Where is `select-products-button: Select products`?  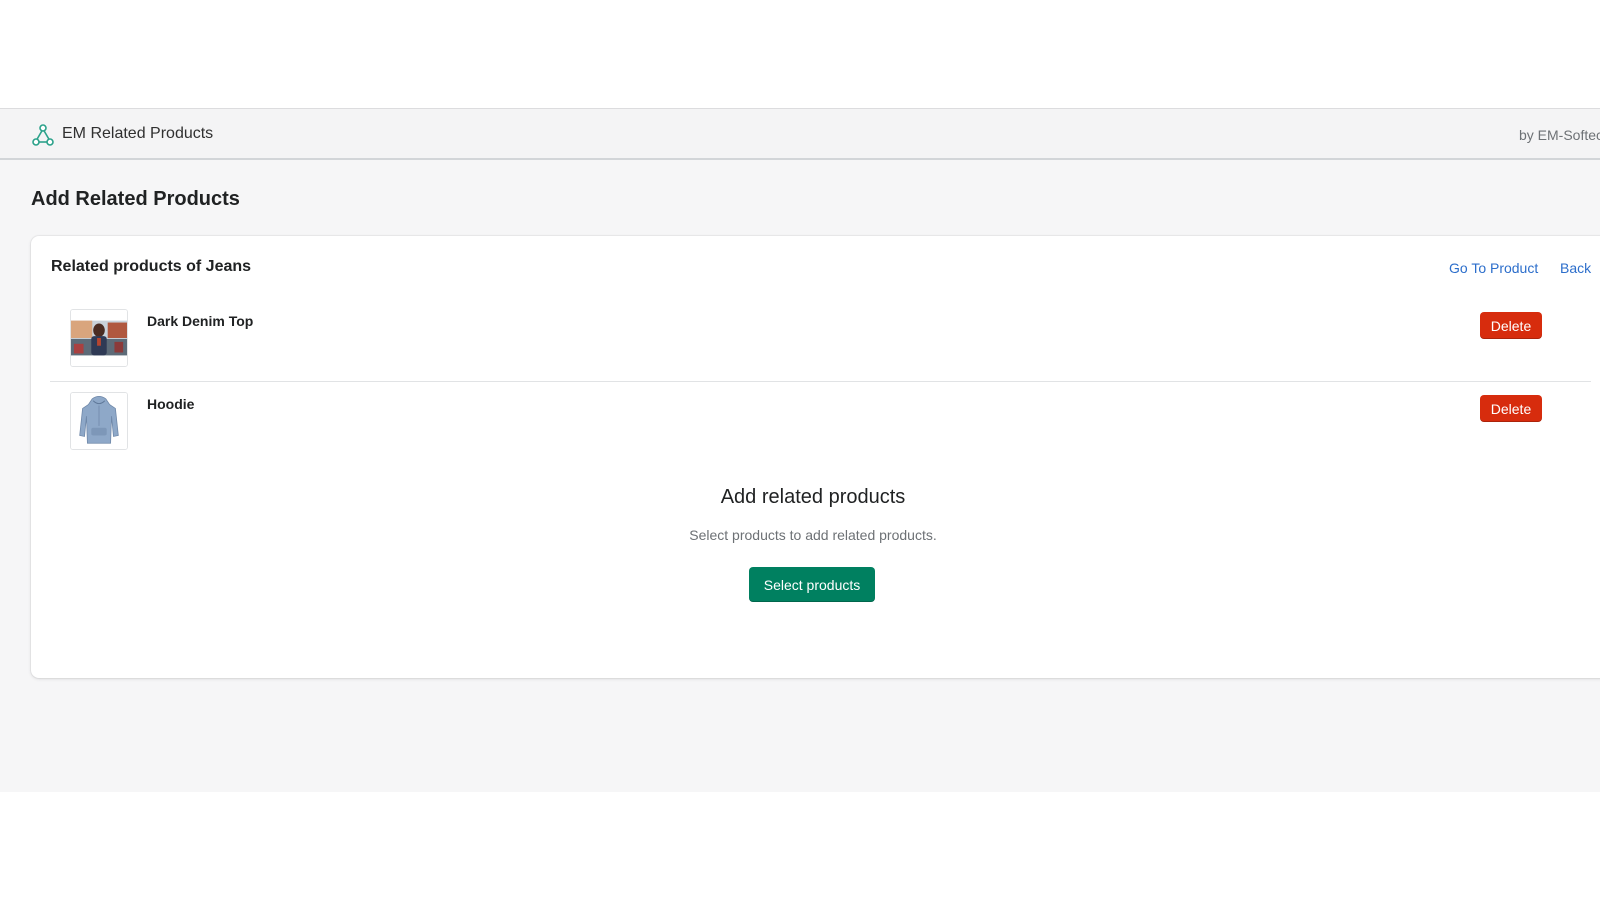 select-products-button: Select products is located at coordinates (812, 584).